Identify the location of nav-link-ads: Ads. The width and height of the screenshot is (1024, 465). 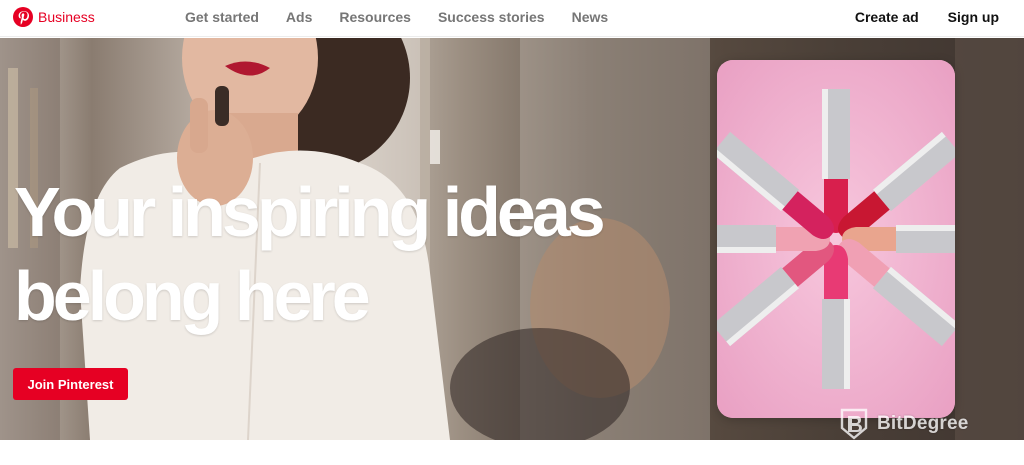
(299, 17).